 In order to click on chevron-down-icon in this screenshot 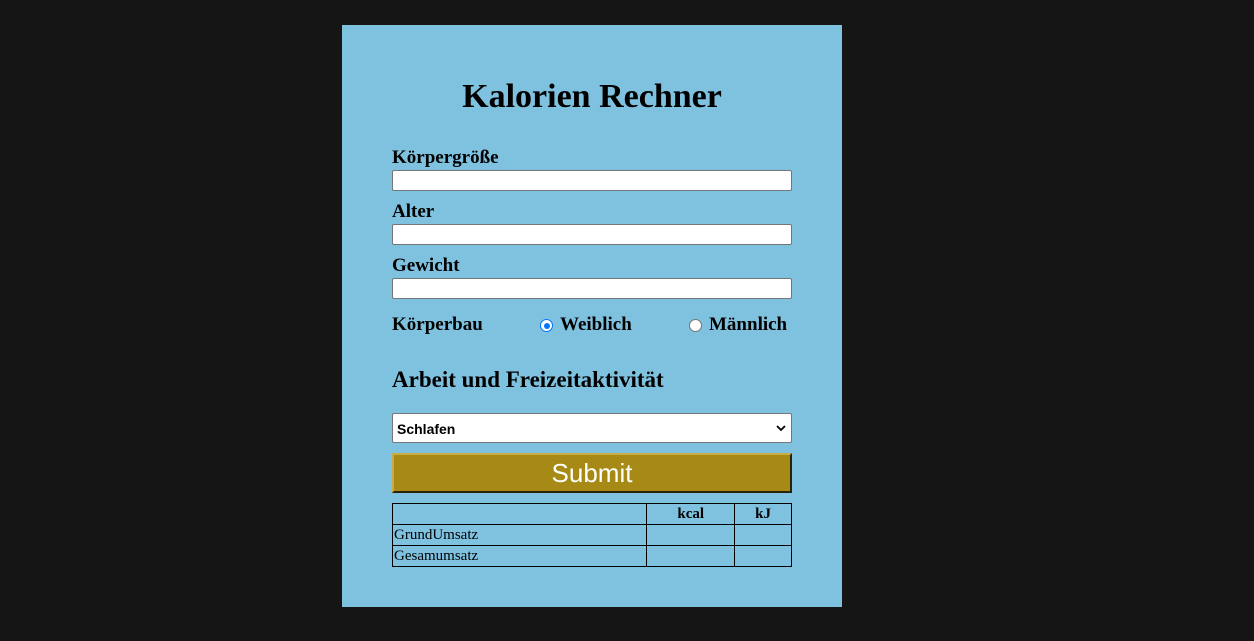, I will do `click(781, 428)`.